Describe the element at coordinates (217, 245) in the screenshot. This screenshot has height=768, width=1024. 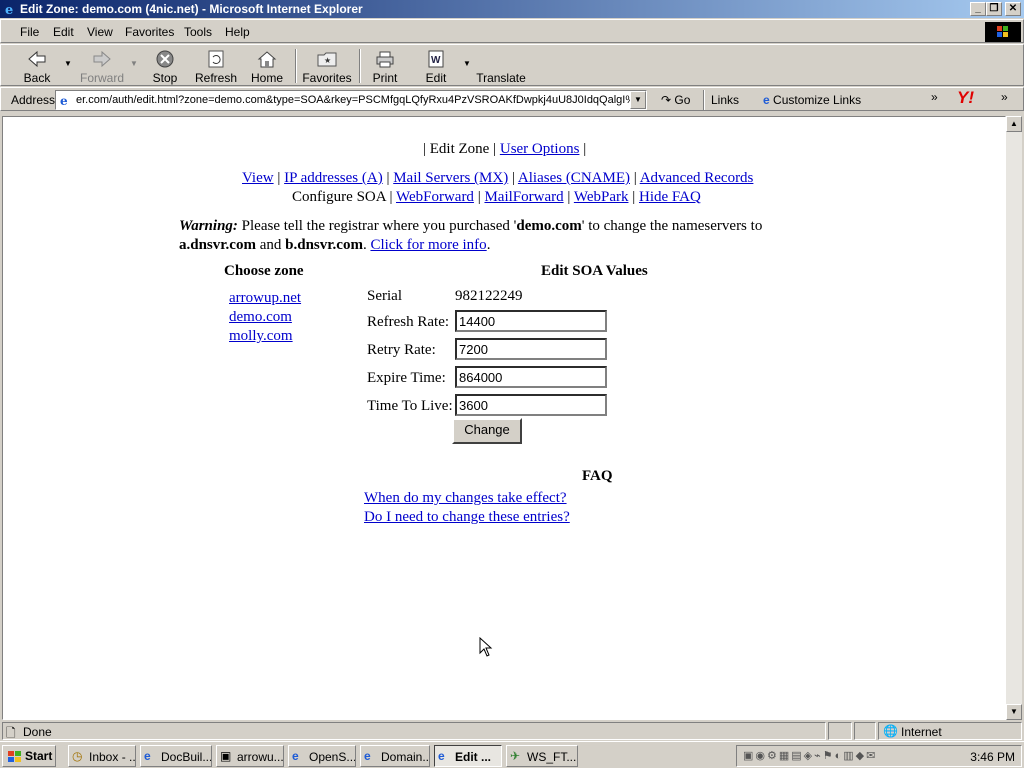
I see `nameserver-1: a.dnsvr.com` at that location.